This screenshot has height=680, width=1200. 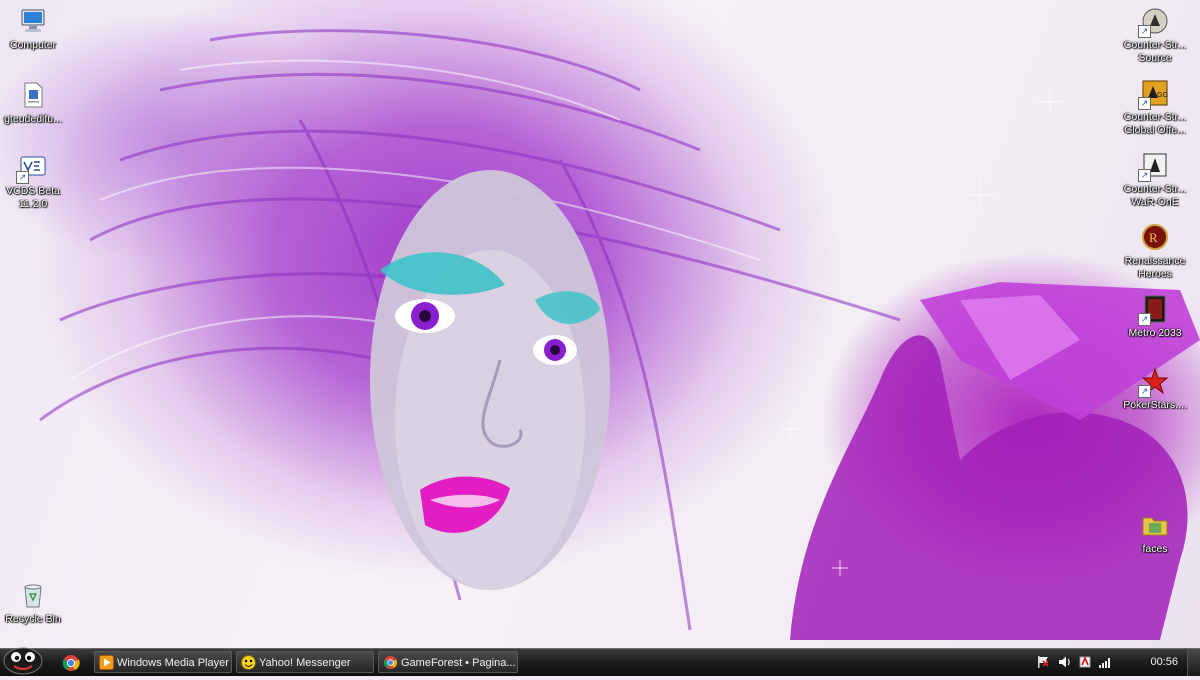 What do you see at coordinates (173, 663) in the screenshot?
I see `taskbar-button-label: Windows Media Player` at bounding box center [173, 663].